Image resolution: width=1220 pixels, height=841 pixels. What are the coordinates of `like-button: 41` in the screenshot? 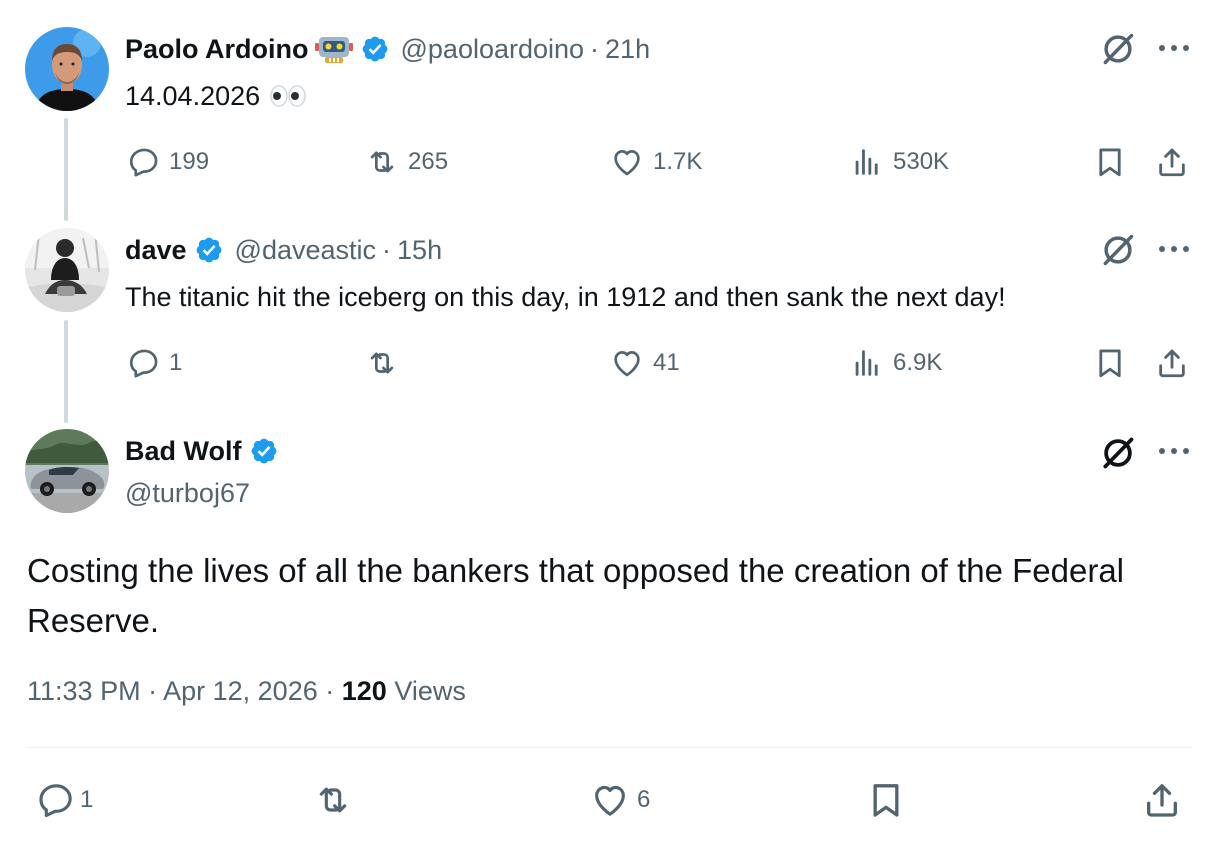 It's located at (644, 363).